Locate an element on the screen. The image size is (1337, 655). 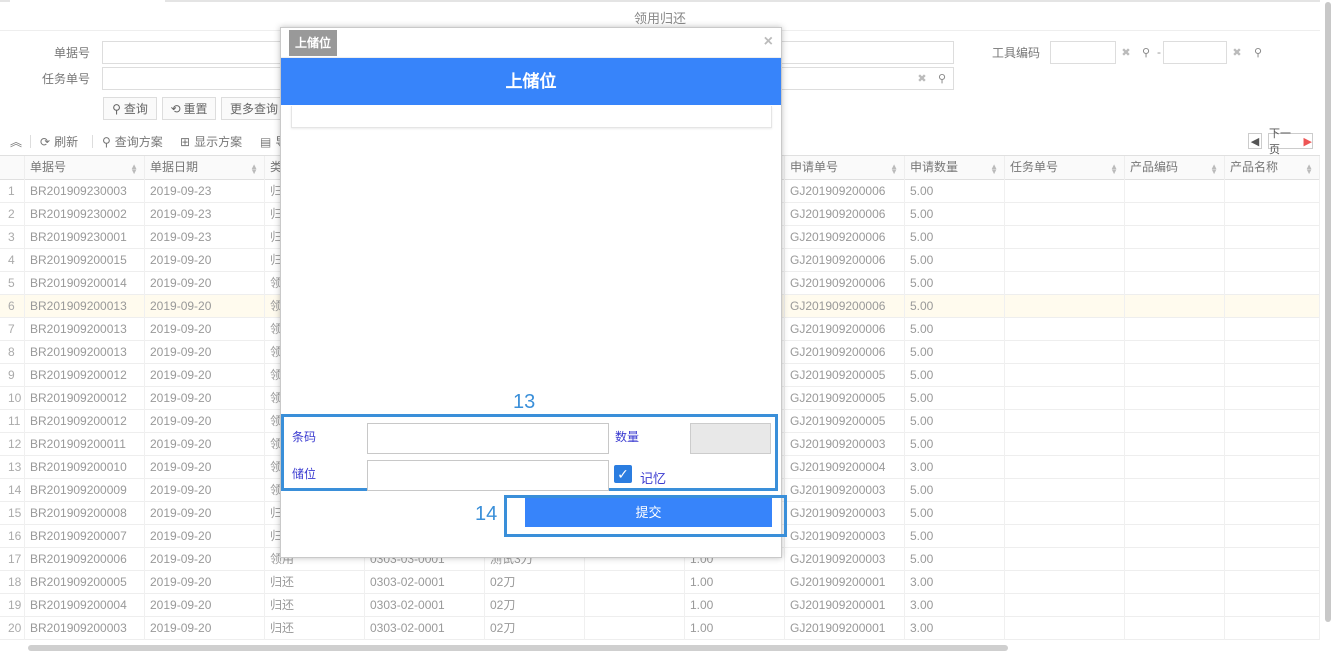
close-icon: × is located at coordinates (768, 42).